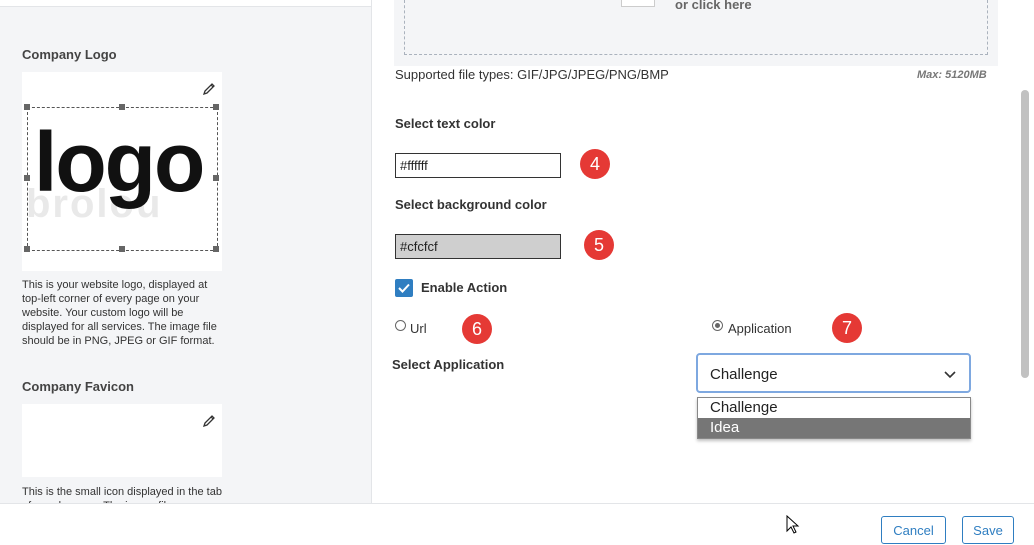  I want to click on crop-handle-top-left, so click(27, 107).